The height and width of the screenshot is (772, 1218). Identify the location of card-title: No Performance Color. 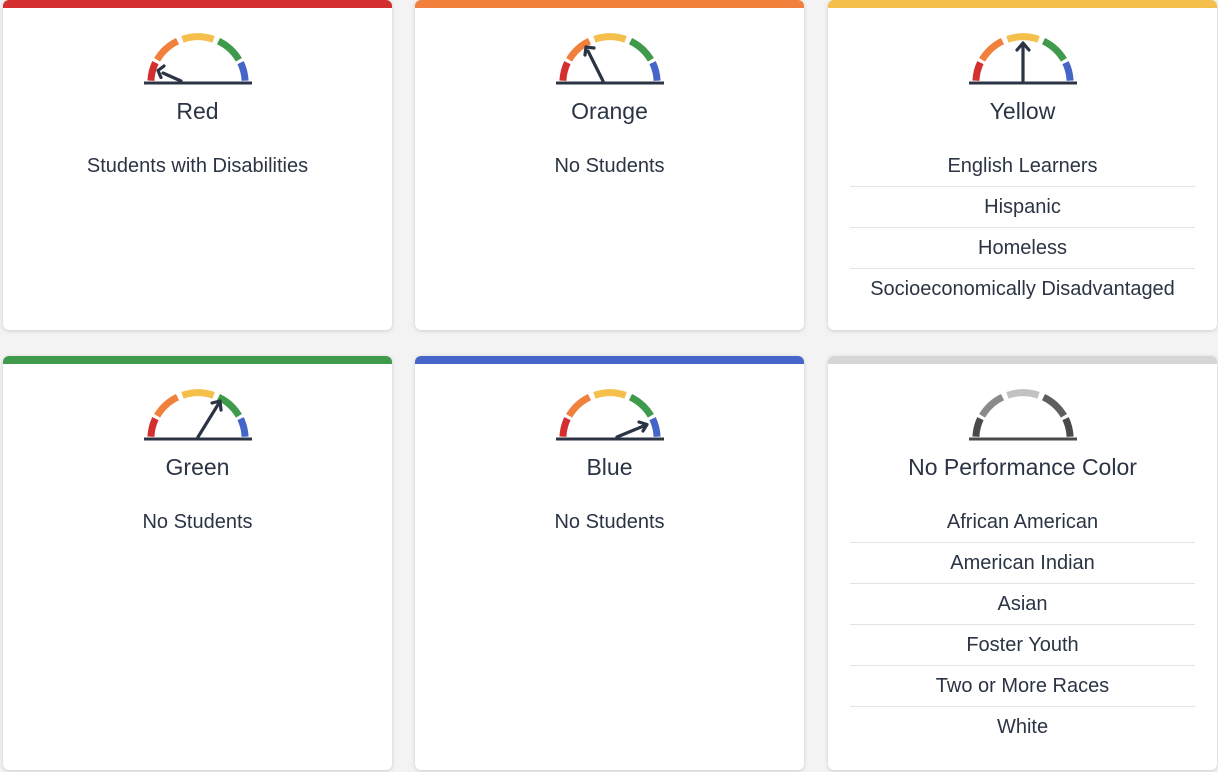
(1022, 467).